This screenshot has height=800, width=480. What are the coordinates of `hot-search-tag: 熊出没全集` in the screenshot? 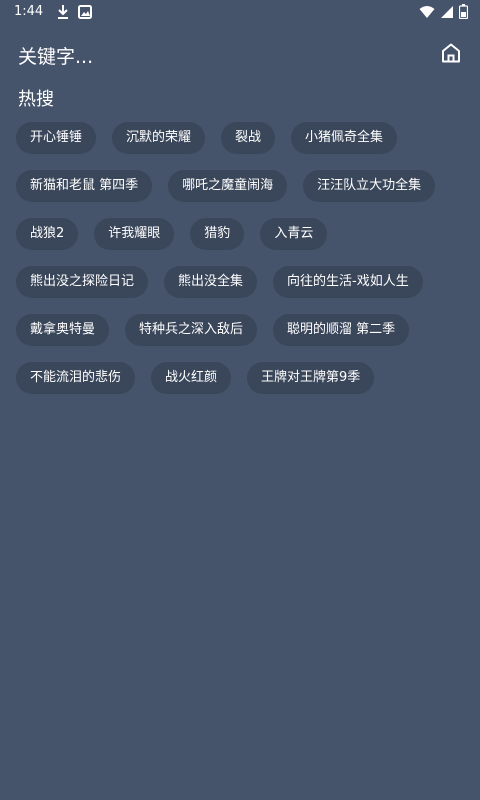 It's located at (211, 282).